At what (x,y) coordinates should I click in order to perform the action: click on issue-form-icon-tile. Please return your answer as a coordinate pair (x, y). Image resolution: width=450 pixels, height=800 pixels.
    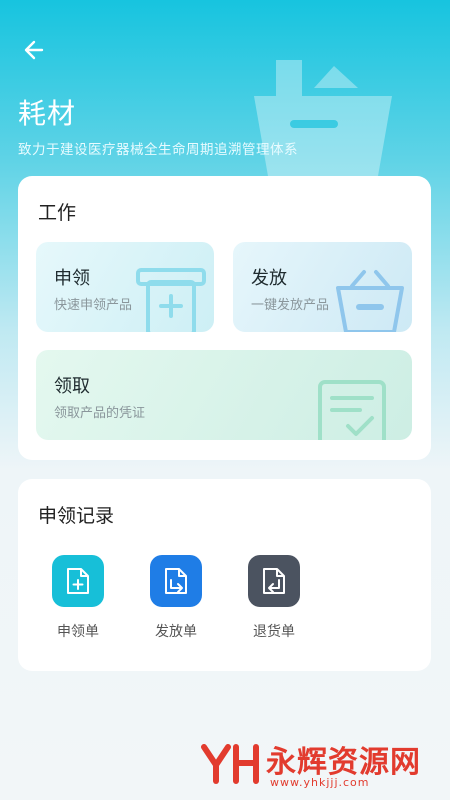
    Looking at the image, I should click on (176, 581).